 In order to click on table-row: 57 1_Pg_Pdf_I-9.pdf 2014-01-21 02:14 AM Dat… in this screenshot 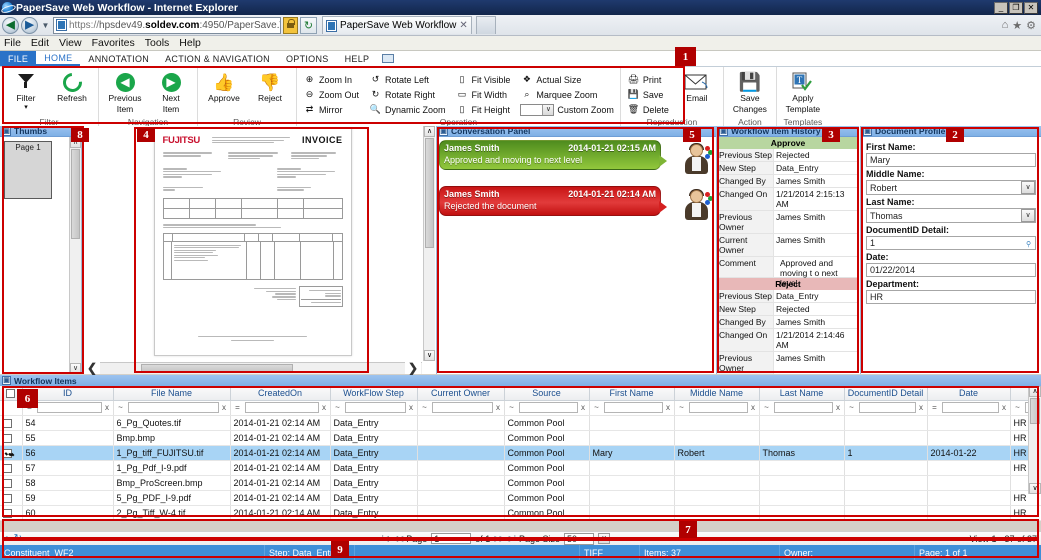, I will do `click(520, 468)`.